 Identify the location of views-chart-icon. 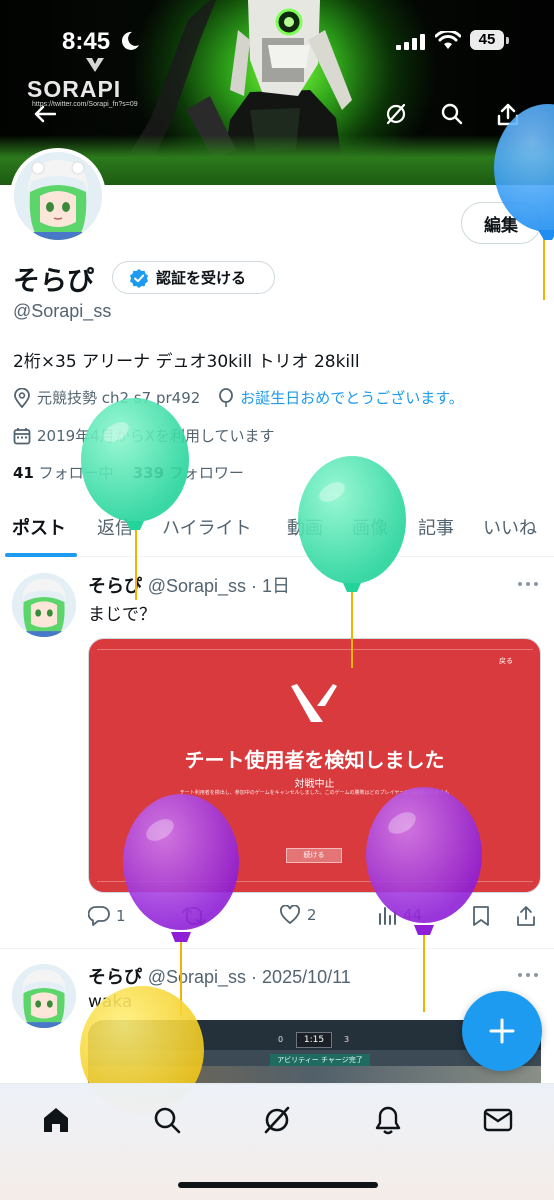
(387, 916).